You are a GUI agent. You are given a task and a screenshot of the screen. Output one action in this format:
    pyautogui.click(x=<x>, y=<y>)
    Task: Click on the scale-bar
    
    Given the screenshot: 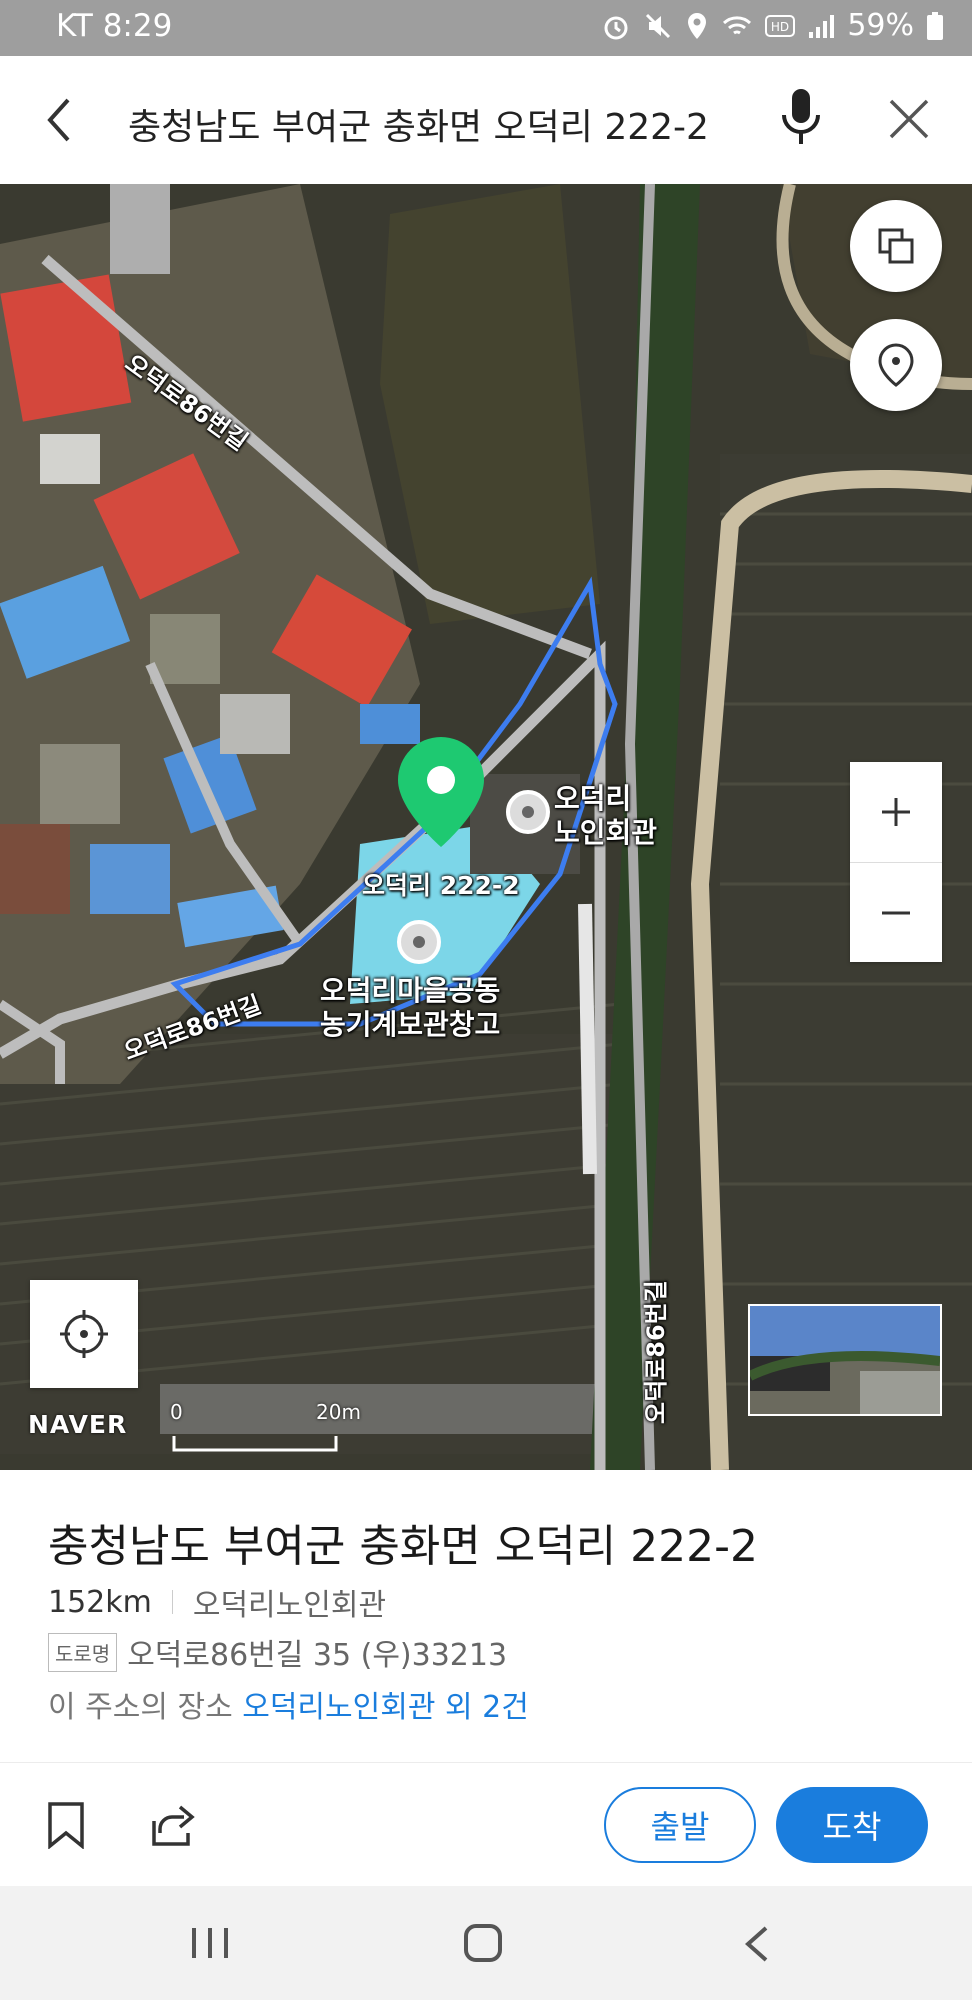 What is the action you would take?
    pyautogui.click(x=255, y=1444)
    